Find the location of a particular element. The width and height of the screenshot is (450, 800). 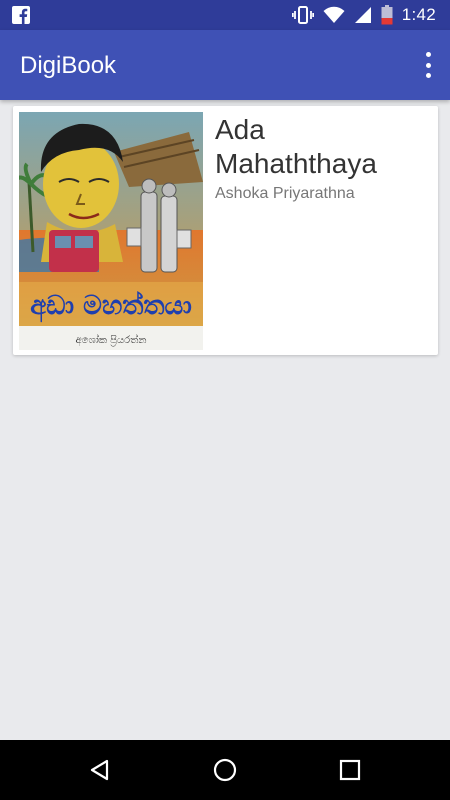

clock: 1:42 is located at coordinates (418, 14).